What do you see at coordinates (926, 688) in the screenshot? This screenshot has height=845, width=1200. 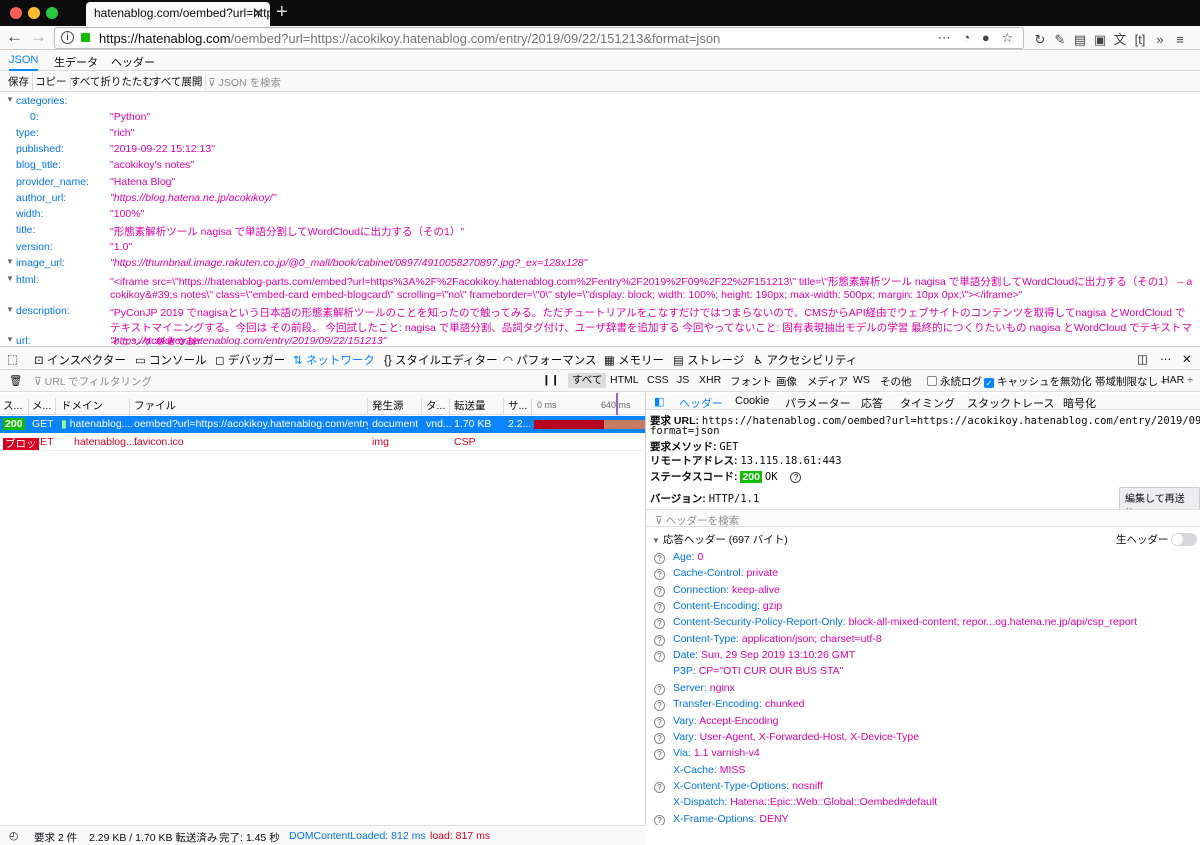 I see `response-header-row: ? Server: nginx` at bounding box center [926, 688].